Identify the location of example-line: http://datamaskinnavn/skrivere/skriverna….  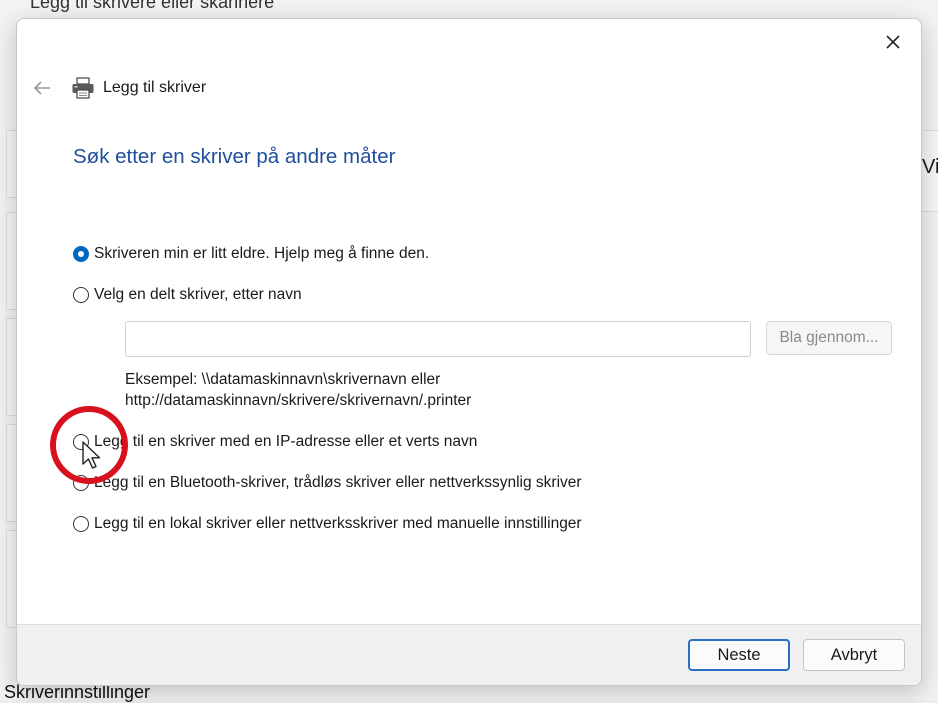
(298, 400).